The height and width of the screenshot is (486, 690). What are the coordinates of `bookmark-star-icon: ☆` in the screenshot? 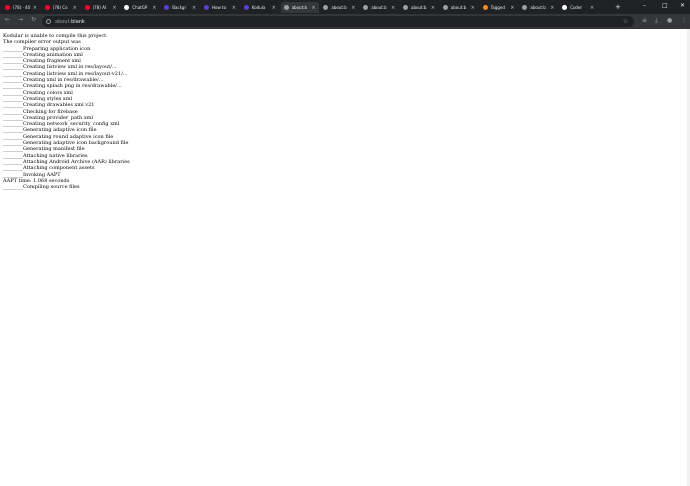 It's located at (625, 21).